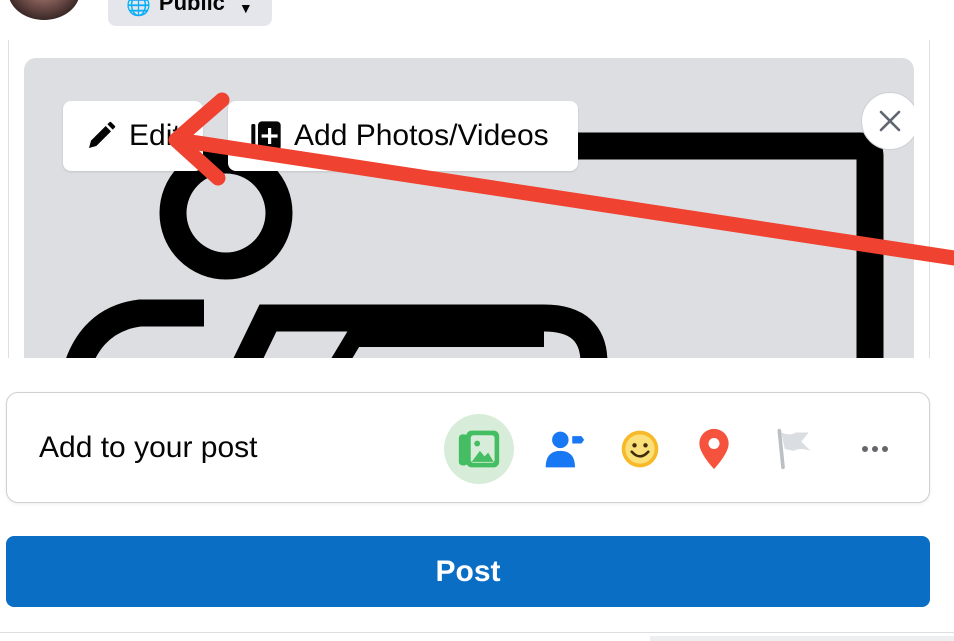 The image size is (954, 641). I want to click on post-button: Post, so click(468, 571).